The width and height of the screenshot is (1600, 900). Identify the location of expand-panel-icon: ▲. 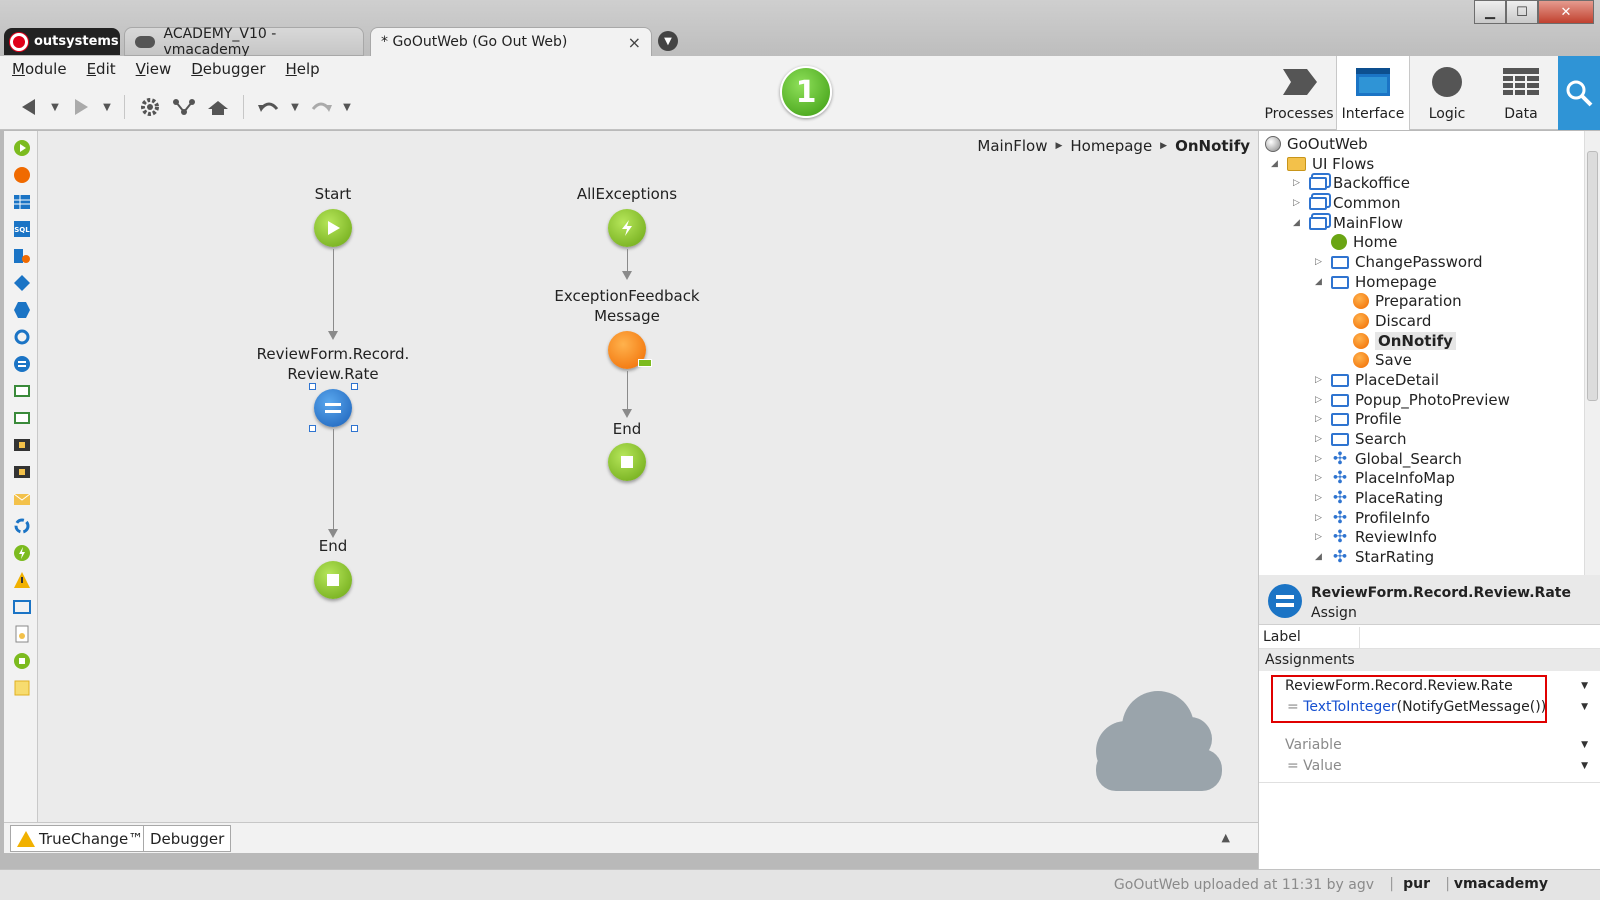
(1226, 837).